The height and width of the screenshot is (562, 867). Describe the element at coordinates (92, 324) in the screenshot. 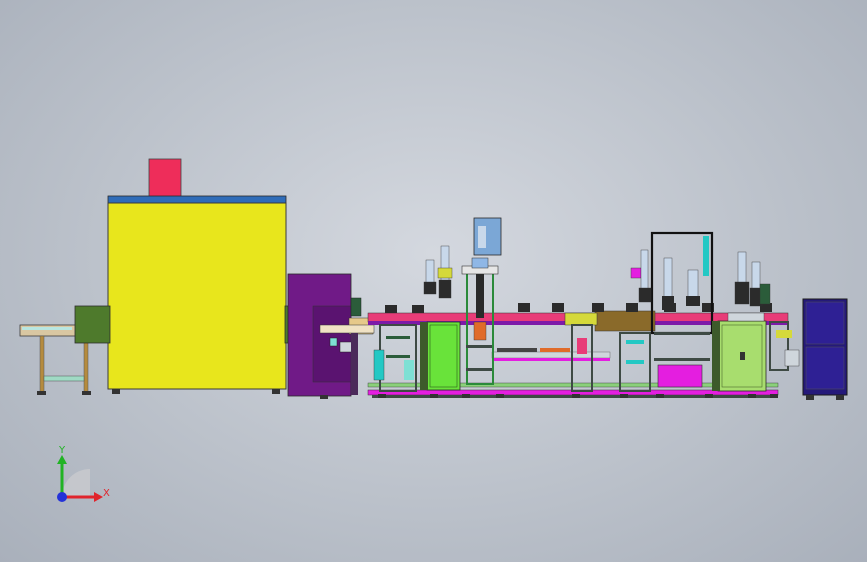

I see `oven-inlet-tunnel` at that location.